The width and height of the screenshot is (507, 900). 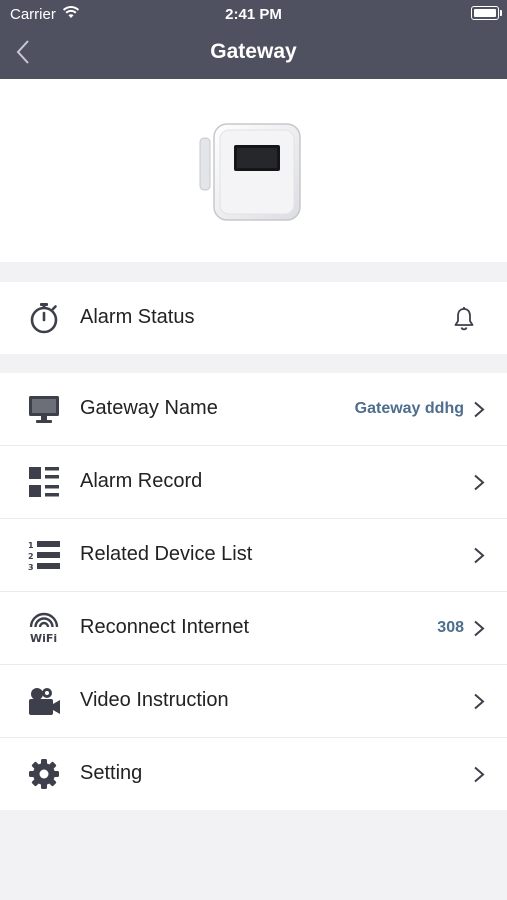 I want to click on status-time: 2:41 PM, so click(x=253, y=14).